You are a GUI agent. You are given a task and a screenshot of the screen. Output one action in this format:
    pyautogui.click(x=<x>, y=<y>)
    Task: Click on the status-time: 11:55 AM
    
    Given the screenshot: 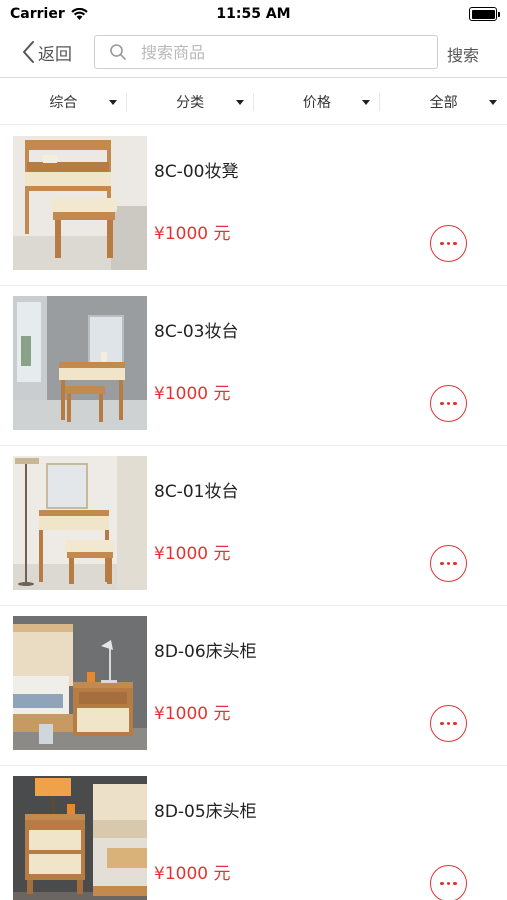 What is the action you would take?
    pyautogui.click(x=253, y=14)
    